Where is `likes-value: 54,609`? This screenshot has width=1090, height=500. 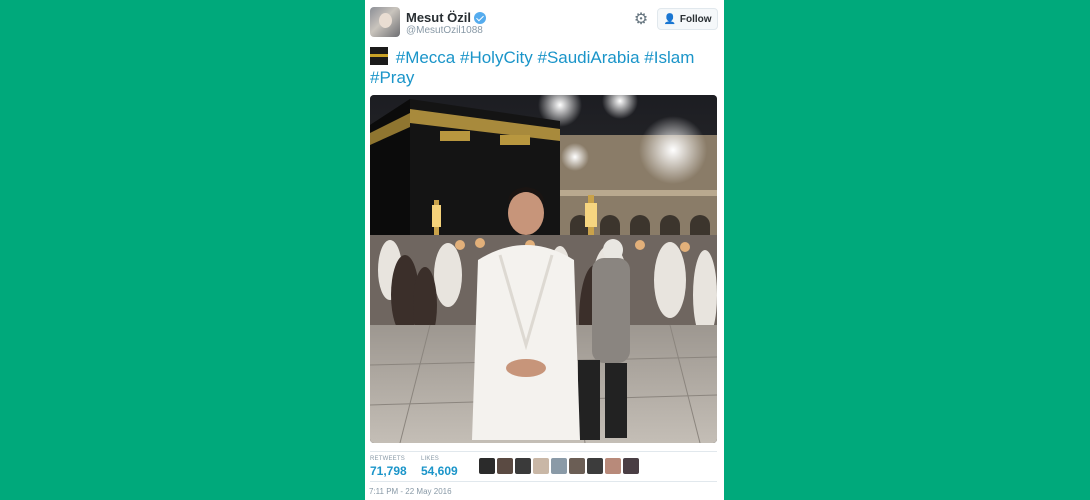
likes-value: 54,609 is located at coordinates (439, 471).